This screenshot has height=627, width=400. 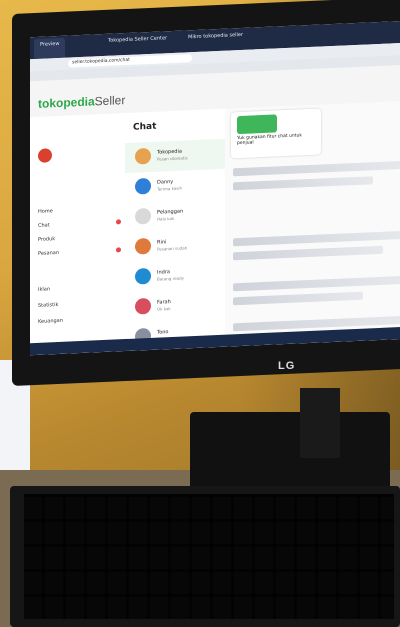 I want to click on tokopedia-logo: tokopediaSeller, so click(x=81, y=102).